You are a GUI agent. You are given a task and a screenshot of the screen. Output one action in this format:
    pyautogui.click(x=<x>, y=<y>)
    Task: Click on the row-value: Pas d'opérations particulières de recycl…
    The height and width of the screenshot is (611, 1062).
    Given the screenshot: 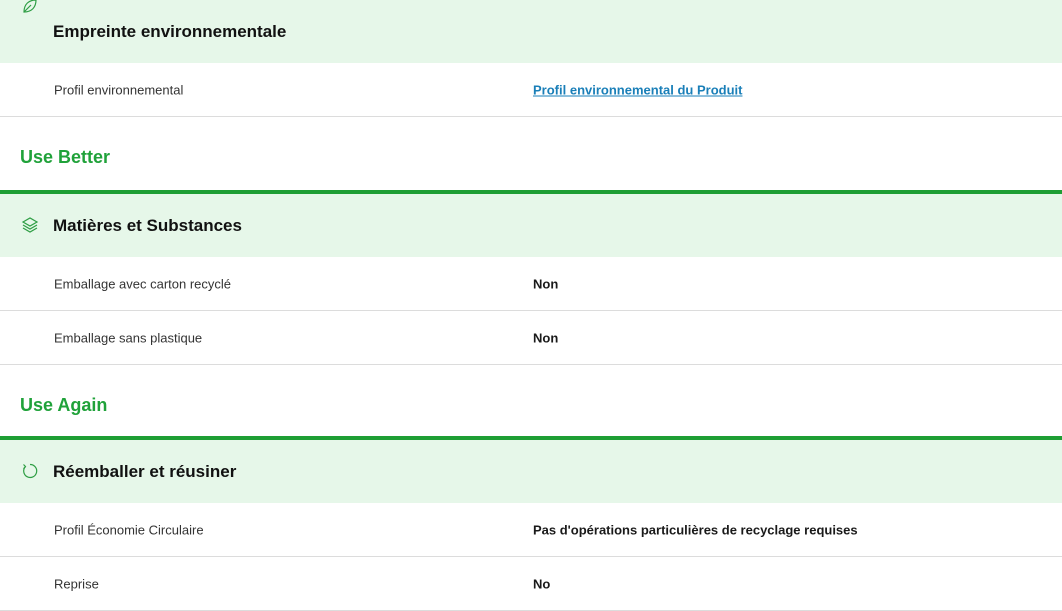 What is the action you would take?
    pyautogui.click(x=695, y=529)
    